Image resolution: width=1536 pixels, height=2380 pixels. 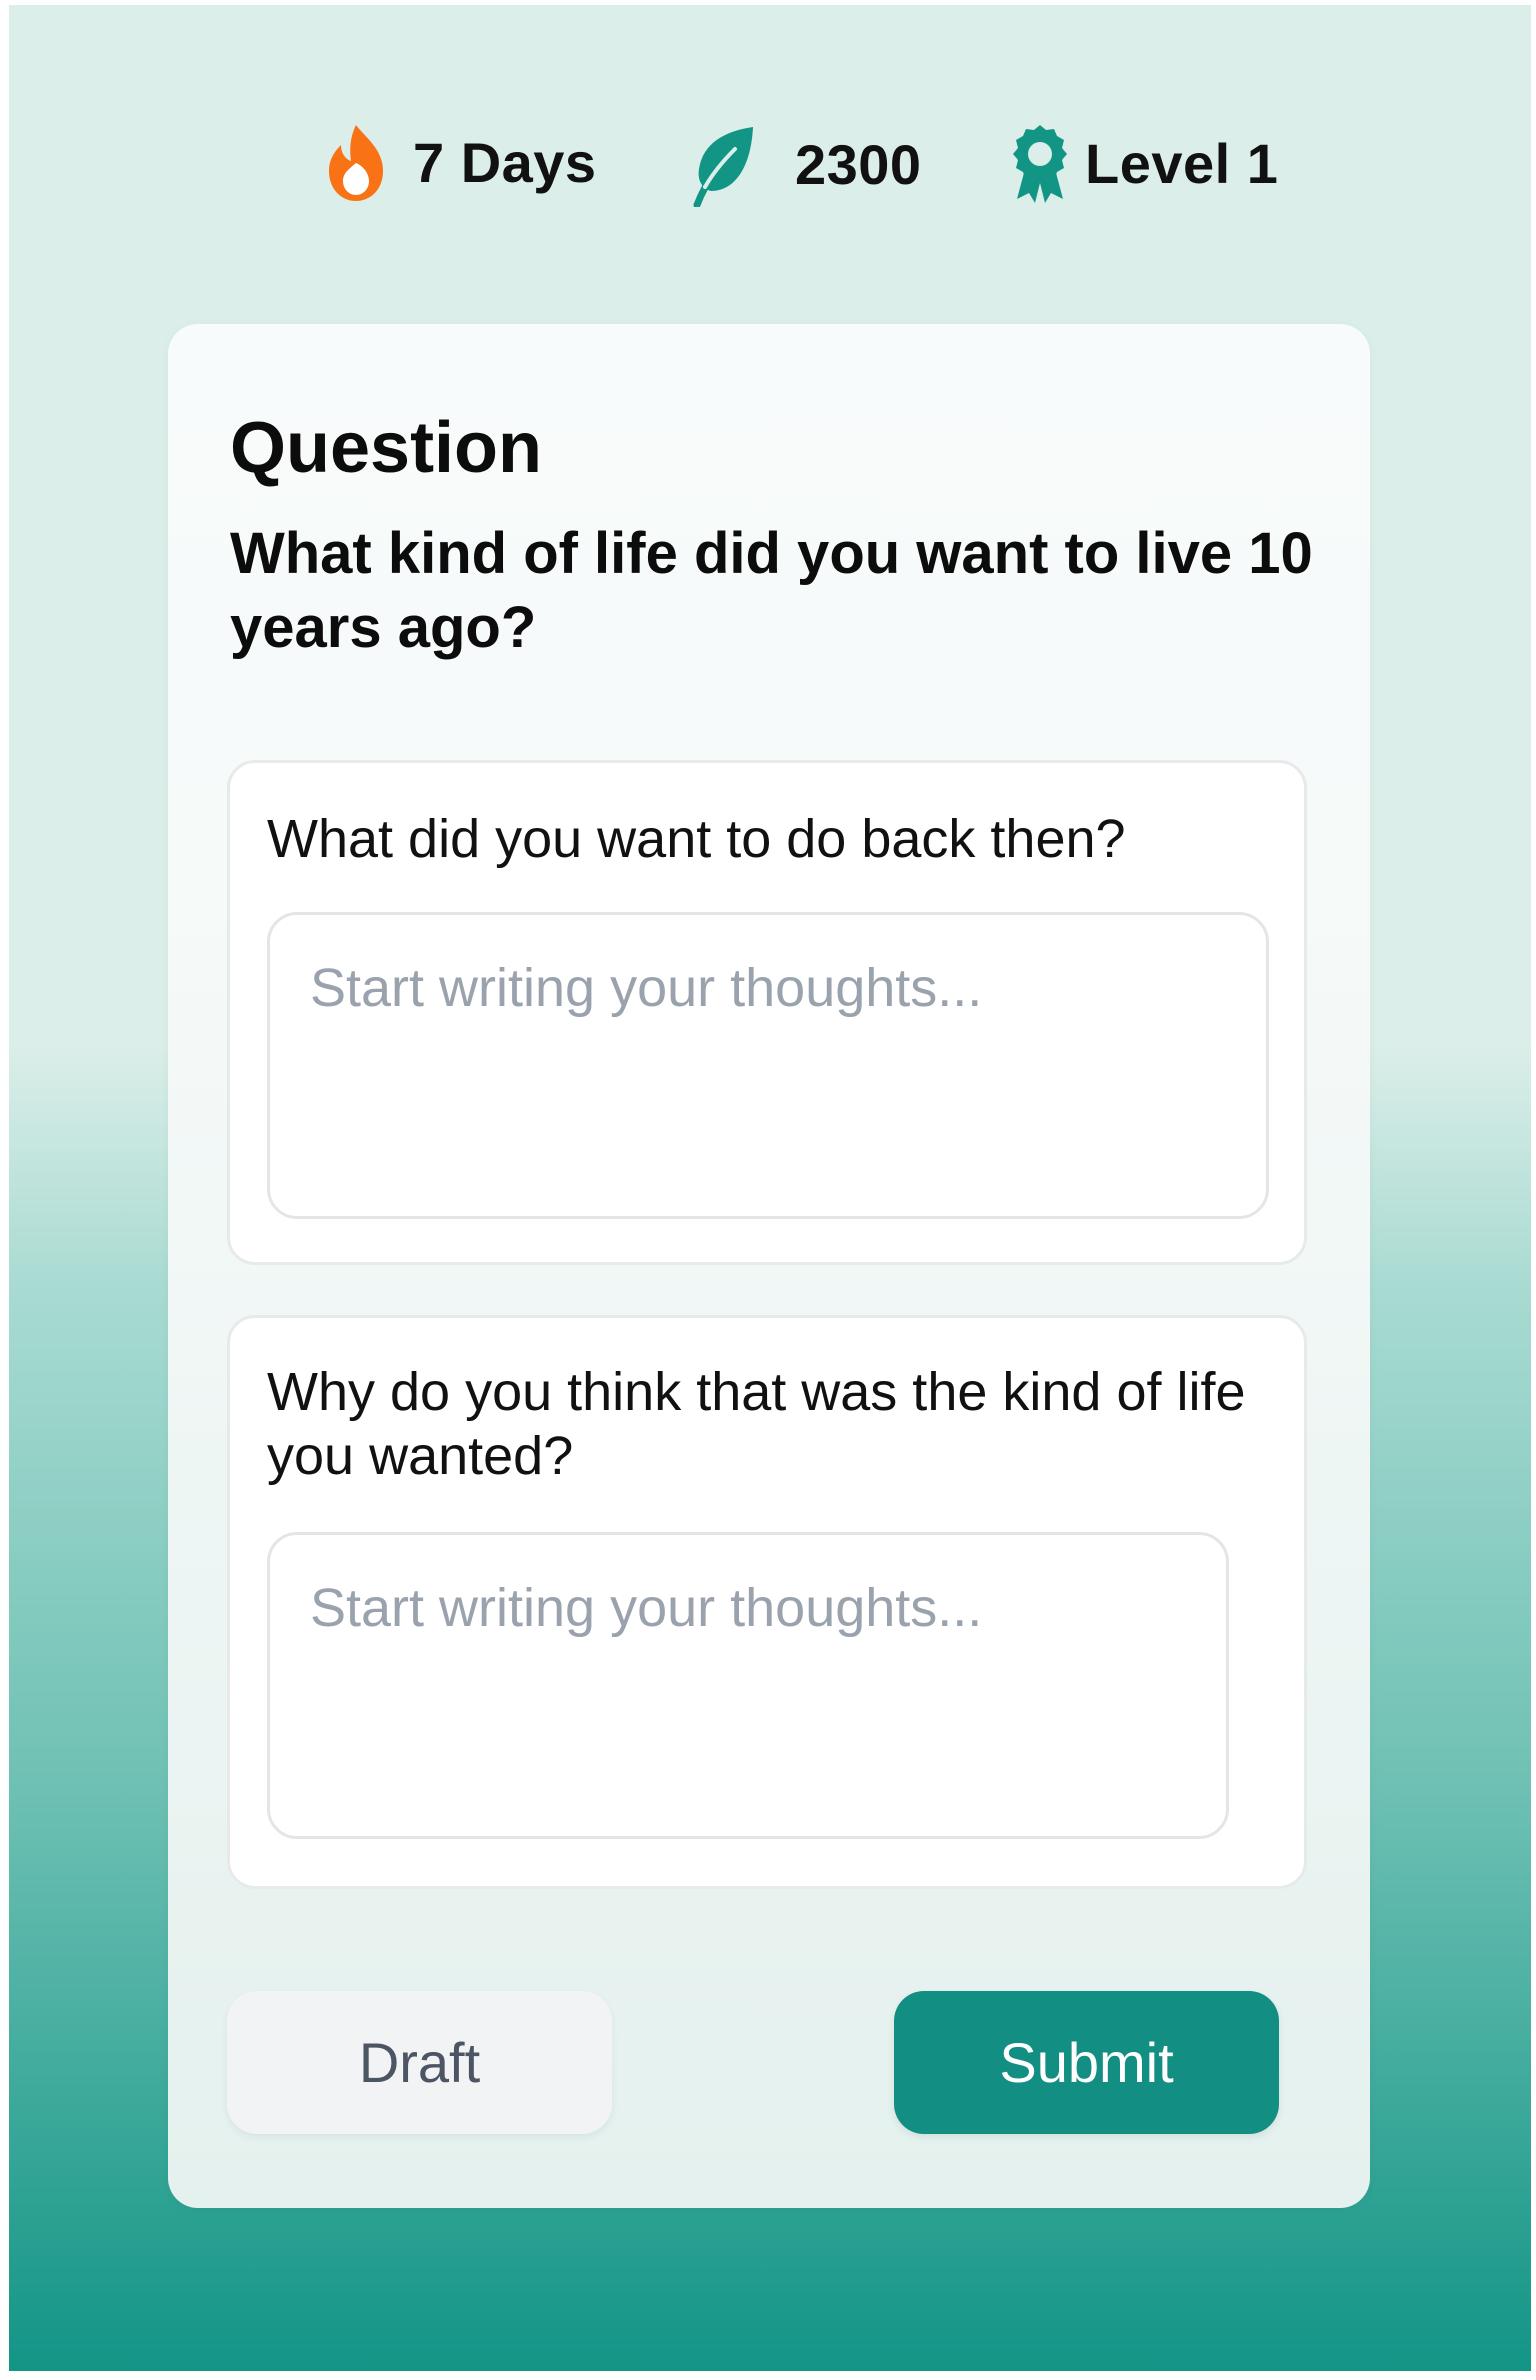 I want to click on flame-icon, so click(x=356, y=163).